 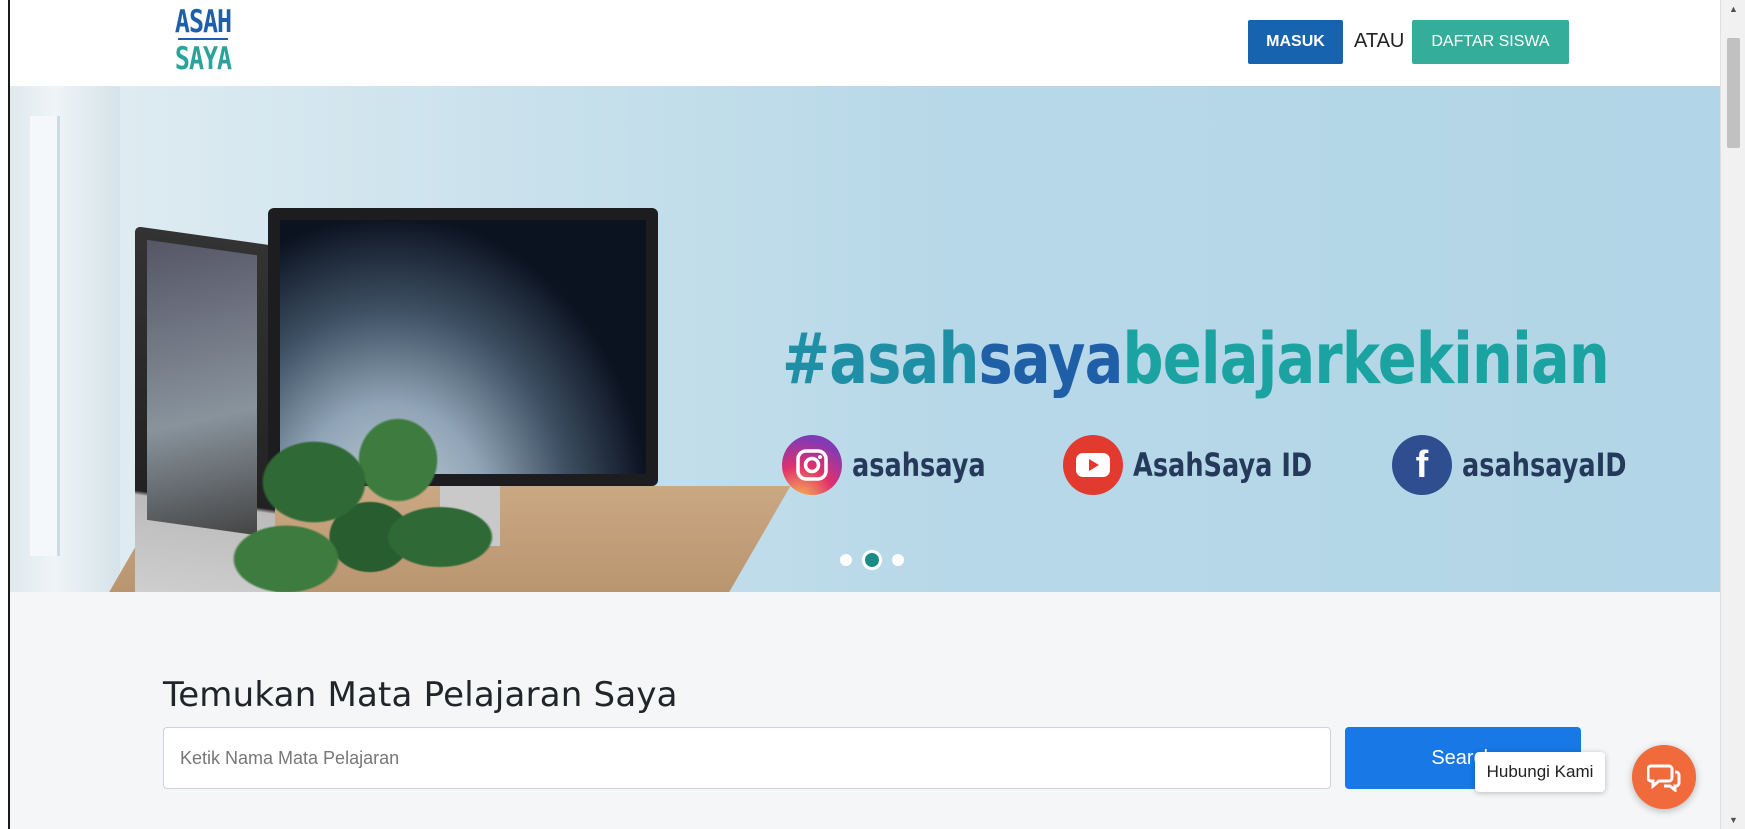 I want to click on banner-photo-plant, so click(x=370, y=504).